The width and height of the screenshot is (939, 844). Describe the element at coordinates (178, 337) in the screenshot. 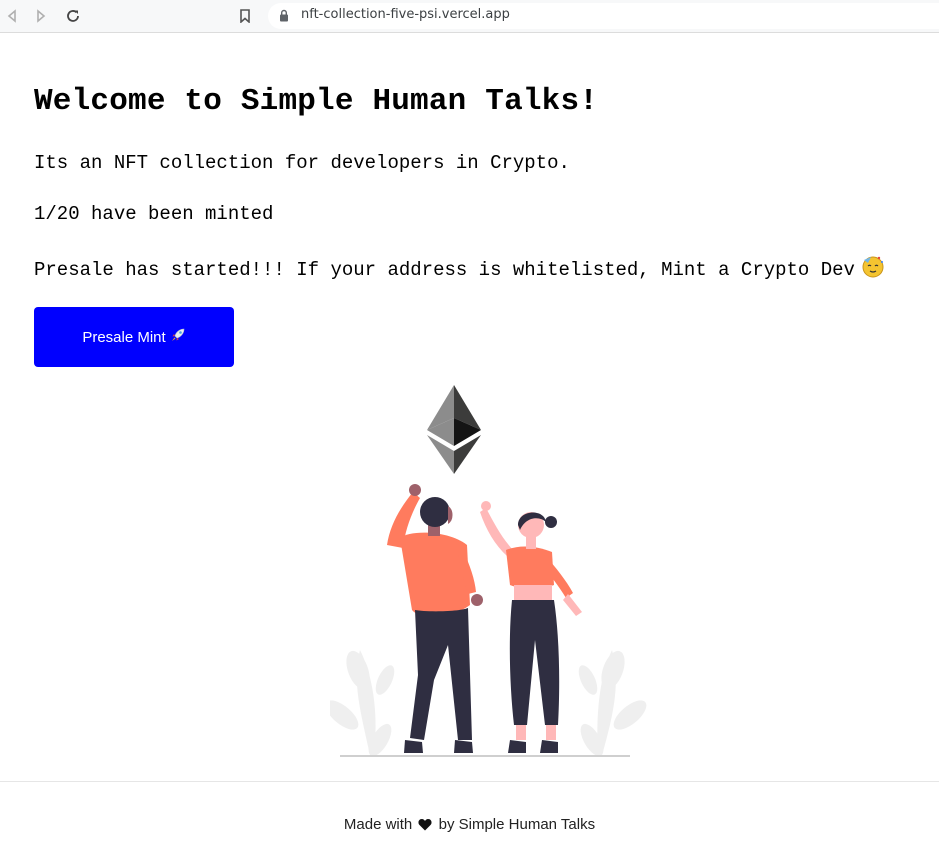

I see `rocket-icon` at that location.